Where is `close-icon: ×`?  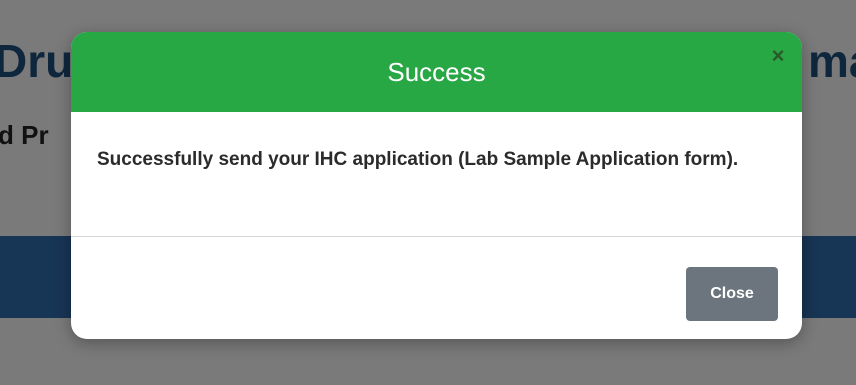
close-icon: × is located at coordinates (778, 56).